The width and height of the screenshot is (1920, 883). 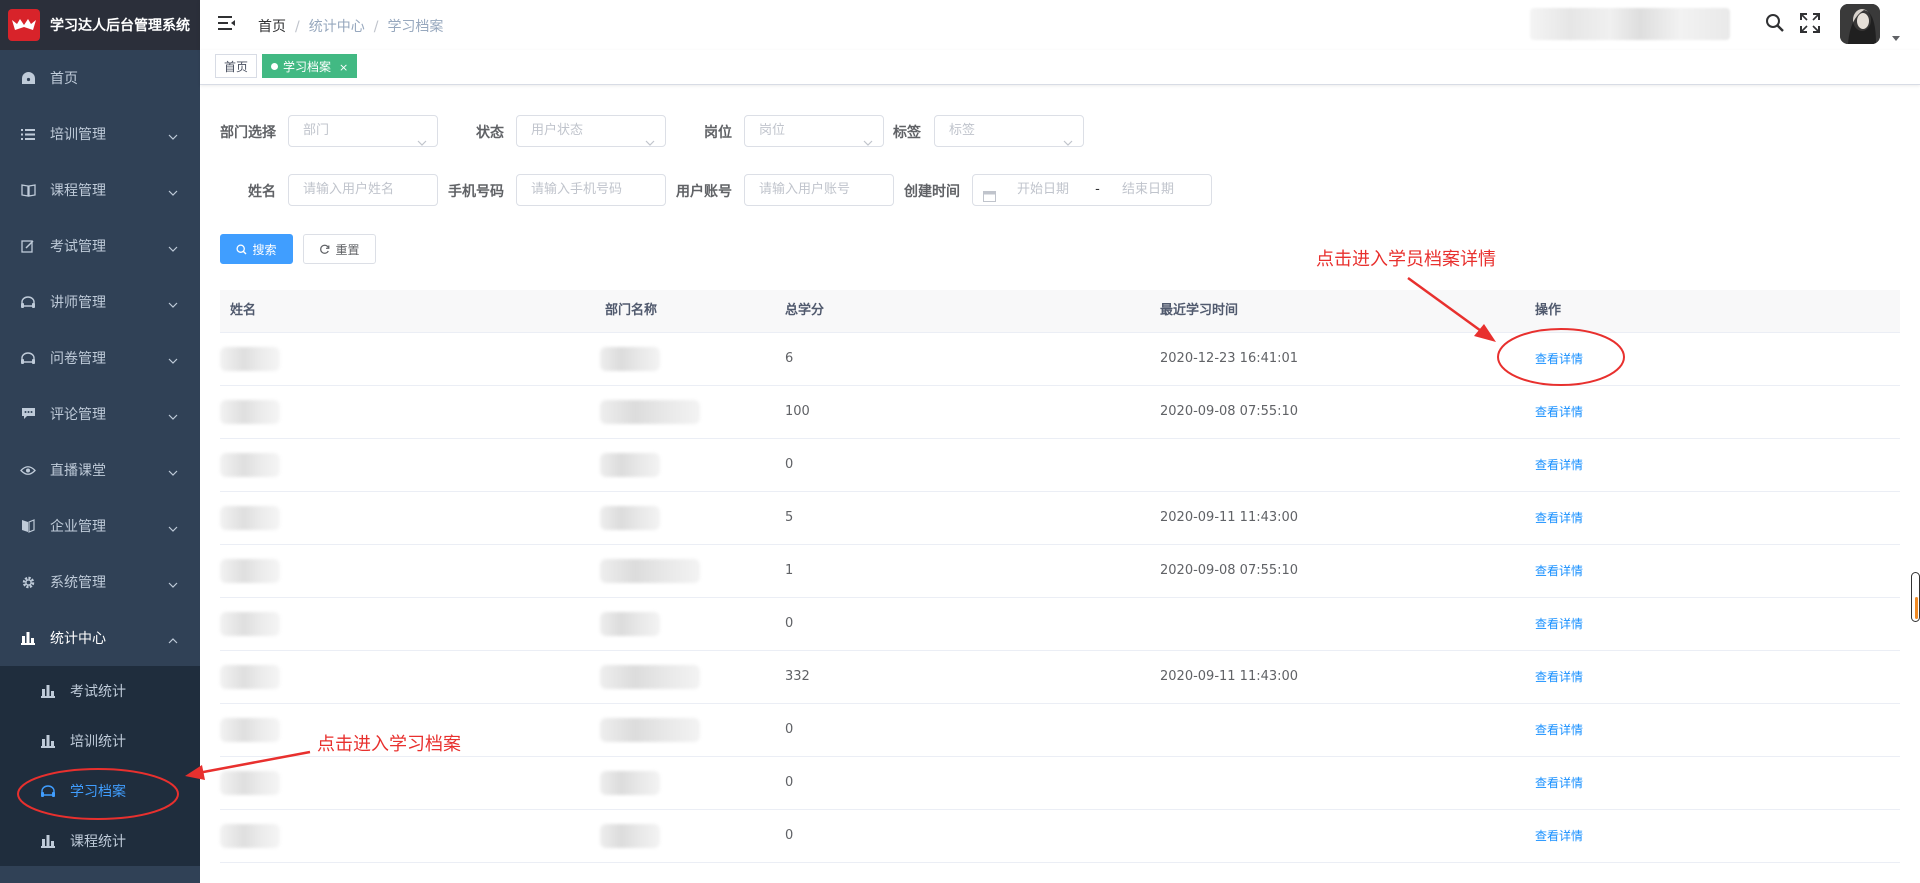 I want to click on hamburger-icon, so click(x=227, y=25).